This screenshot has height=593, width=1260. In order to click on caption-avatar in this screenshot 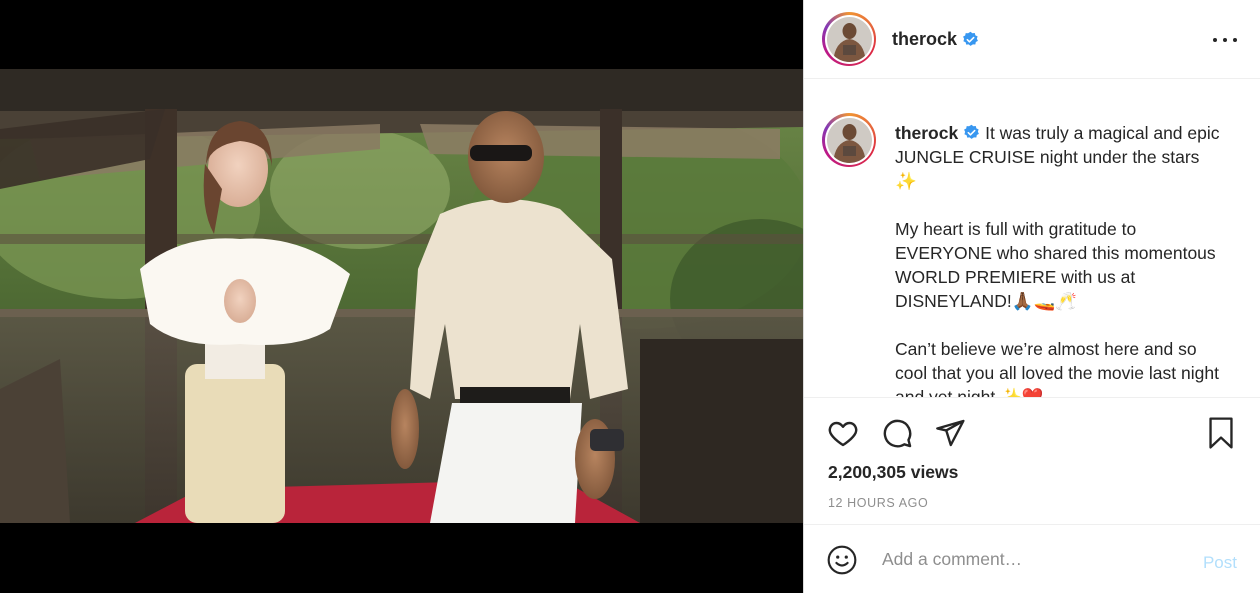, I will do `click(849, 140)`.